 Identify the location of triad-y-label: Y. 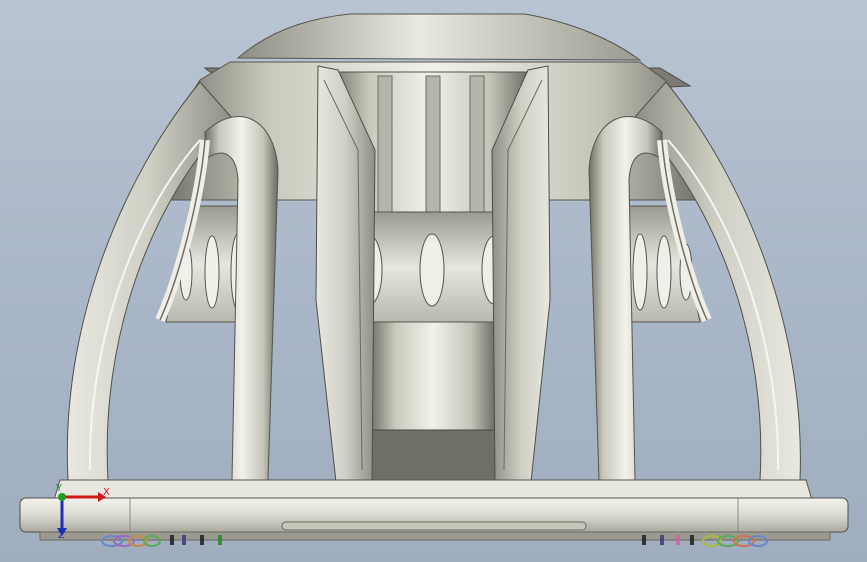
(59, 488).